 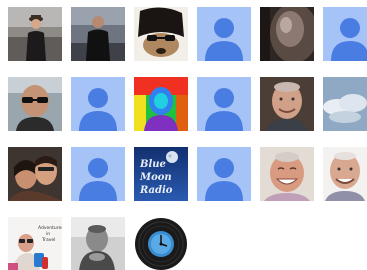 I want to click on couple-selfie-photo-icon, so click(x=35, y=174).